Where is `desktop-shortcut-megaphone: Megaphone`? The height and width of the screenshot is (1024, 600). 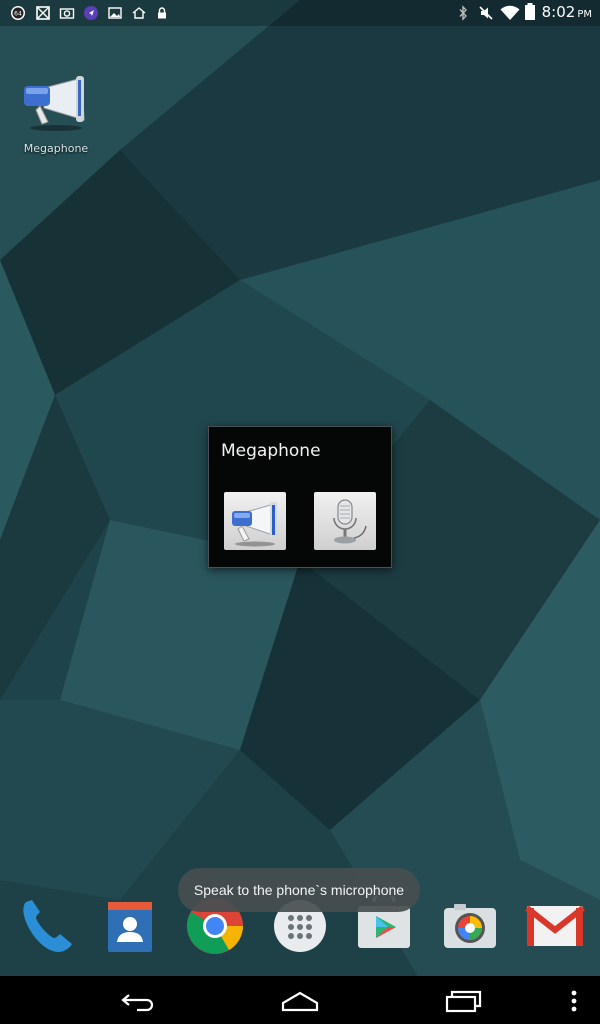 desktop-shortcut-megaphone: Megaphone is located at coordinates (56, 113).